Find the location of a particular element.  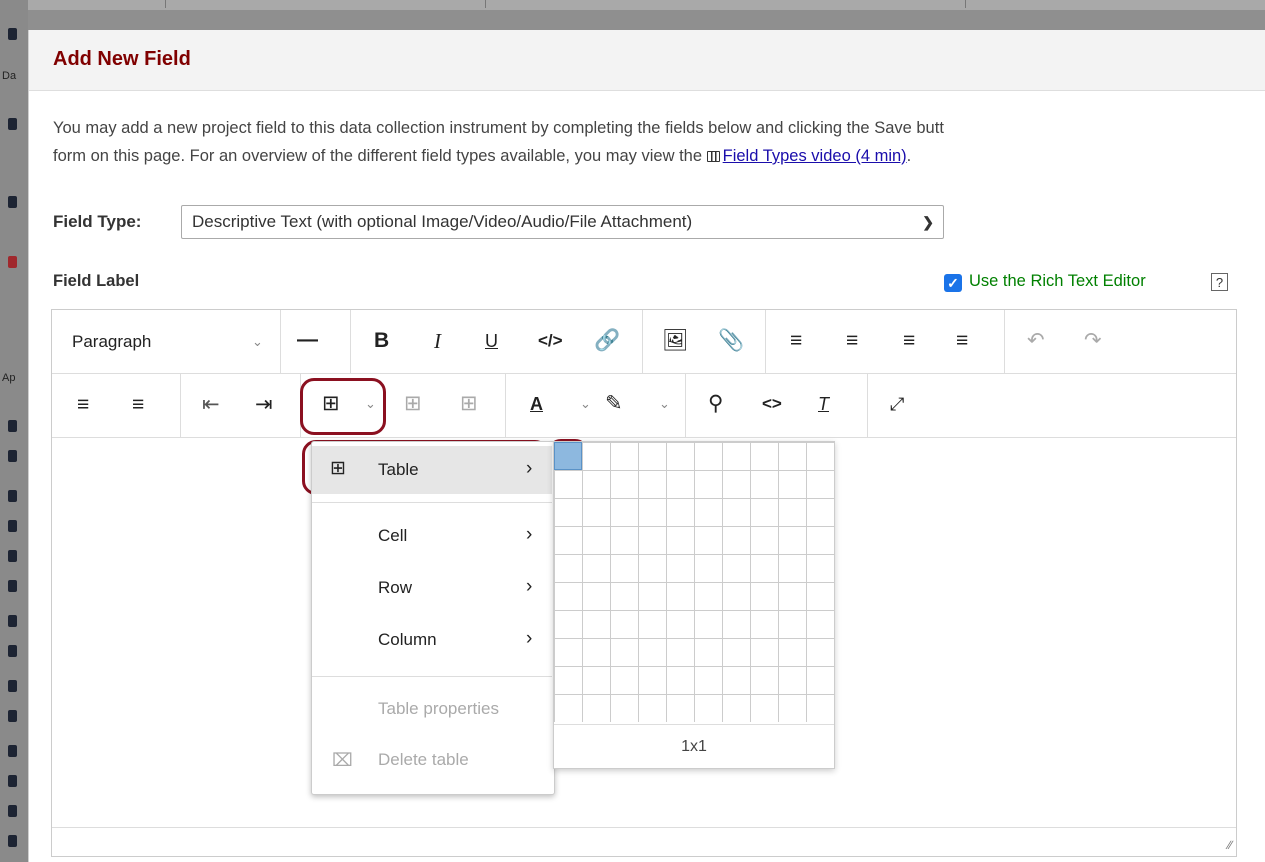

image-icon: 🖼 is located at coordinates (675, 341).